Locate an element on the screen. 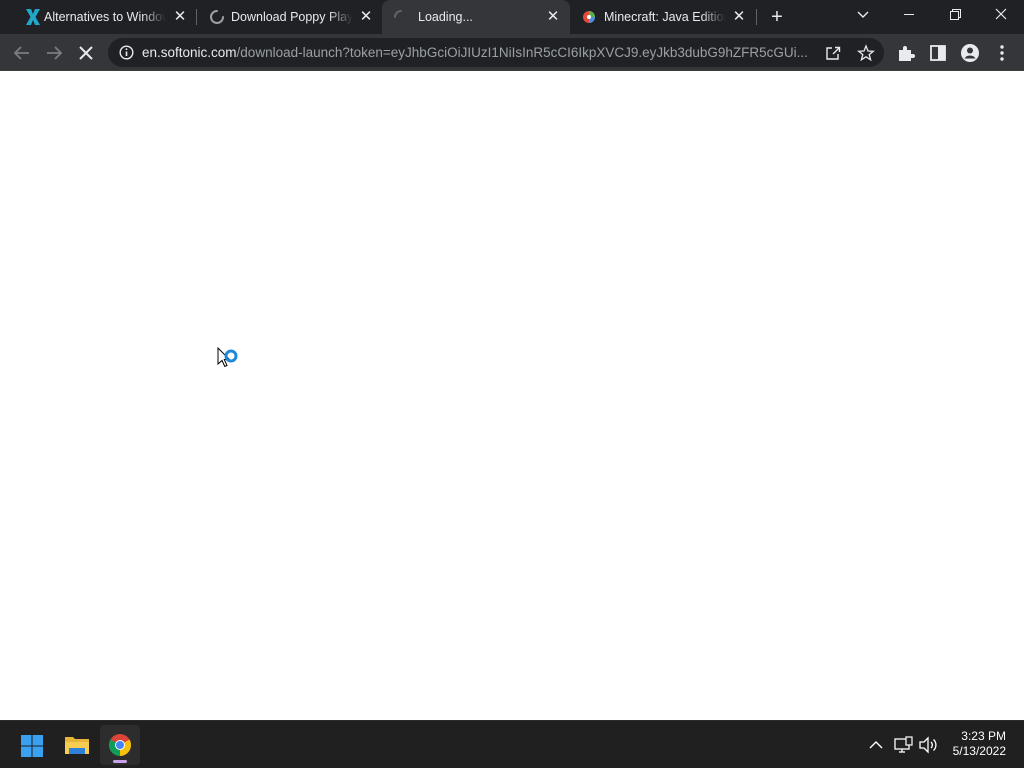 The image size is (1024, 768). url-host: en.softonic.com is located at coordinates (189, 52).